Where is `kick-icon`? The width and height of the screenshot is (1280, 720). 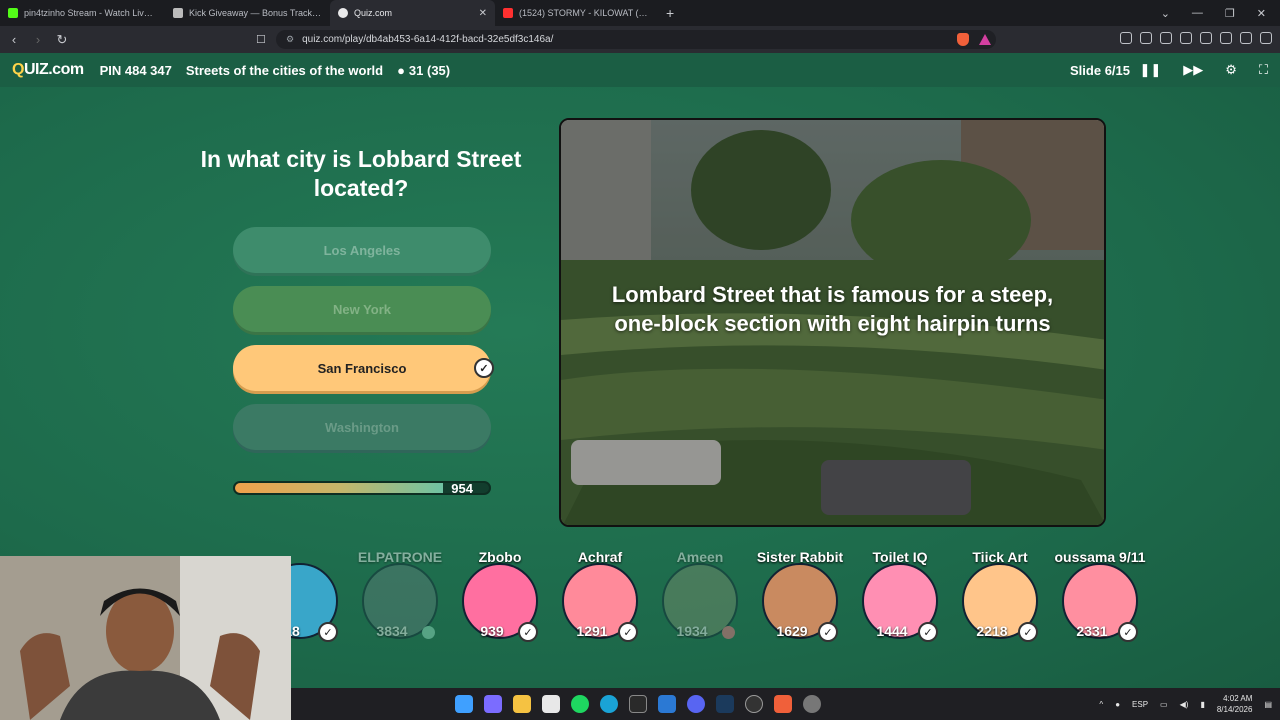
kick-icon is located at coordinates (13, 13).